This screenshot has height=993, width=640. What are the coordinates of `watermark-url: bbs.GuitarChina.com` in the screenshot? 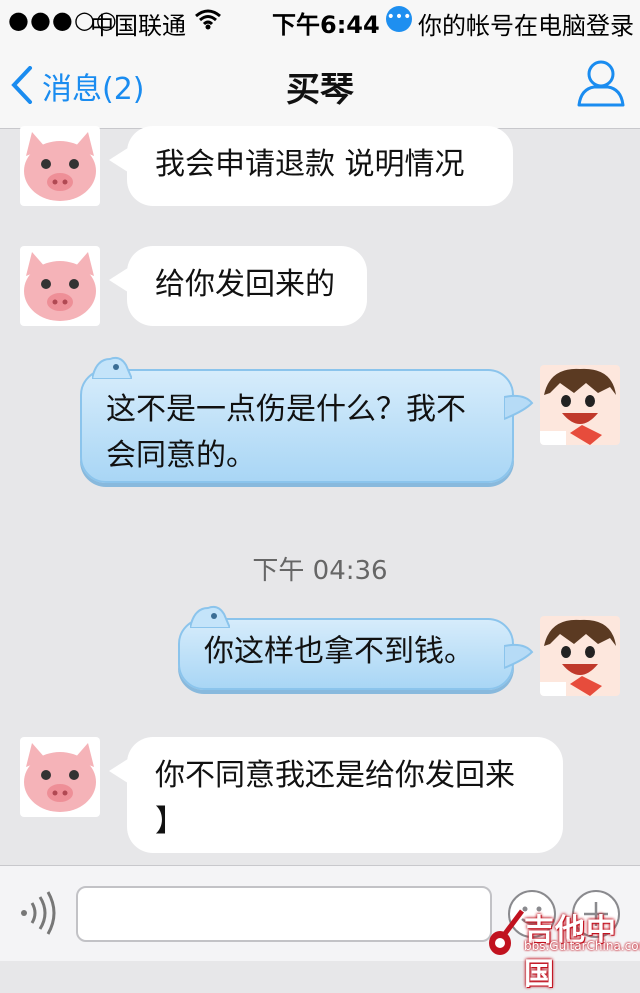 It's located at (582, 946).